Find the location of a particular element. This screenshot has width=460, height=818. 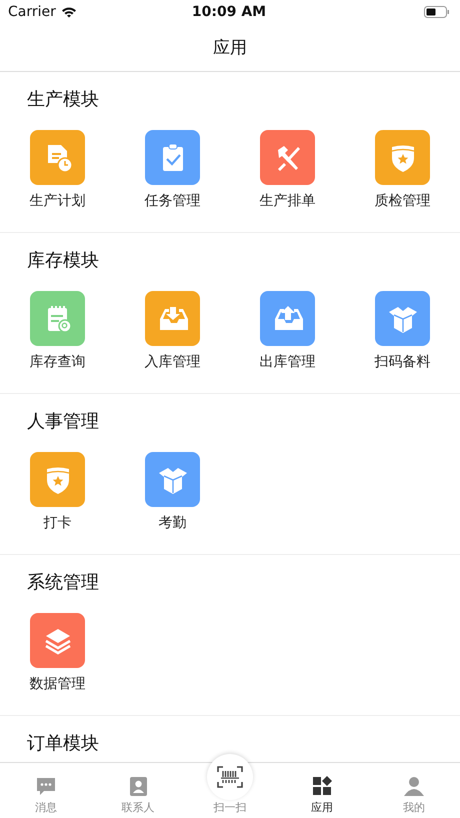

app-label: 库存查询 is located at coordinates (58, 362).